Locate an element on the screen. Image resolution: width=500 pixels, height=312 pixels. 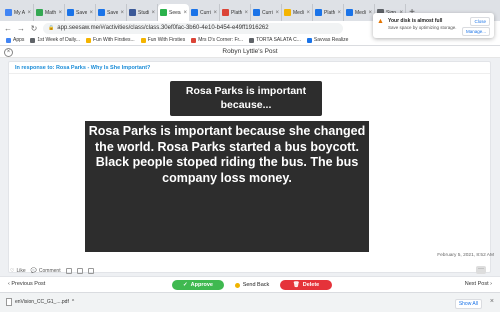
browser-tab: My A × is located at coordinates (18, 12).